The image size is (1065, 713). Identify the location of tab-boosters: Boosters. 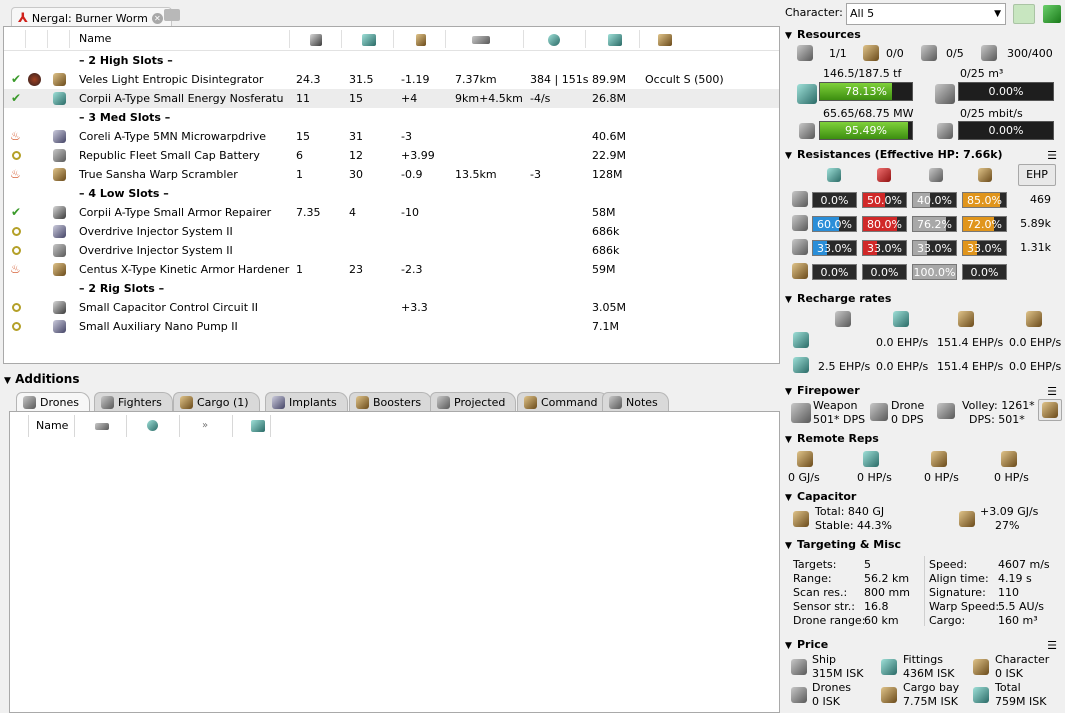
(391, 402).